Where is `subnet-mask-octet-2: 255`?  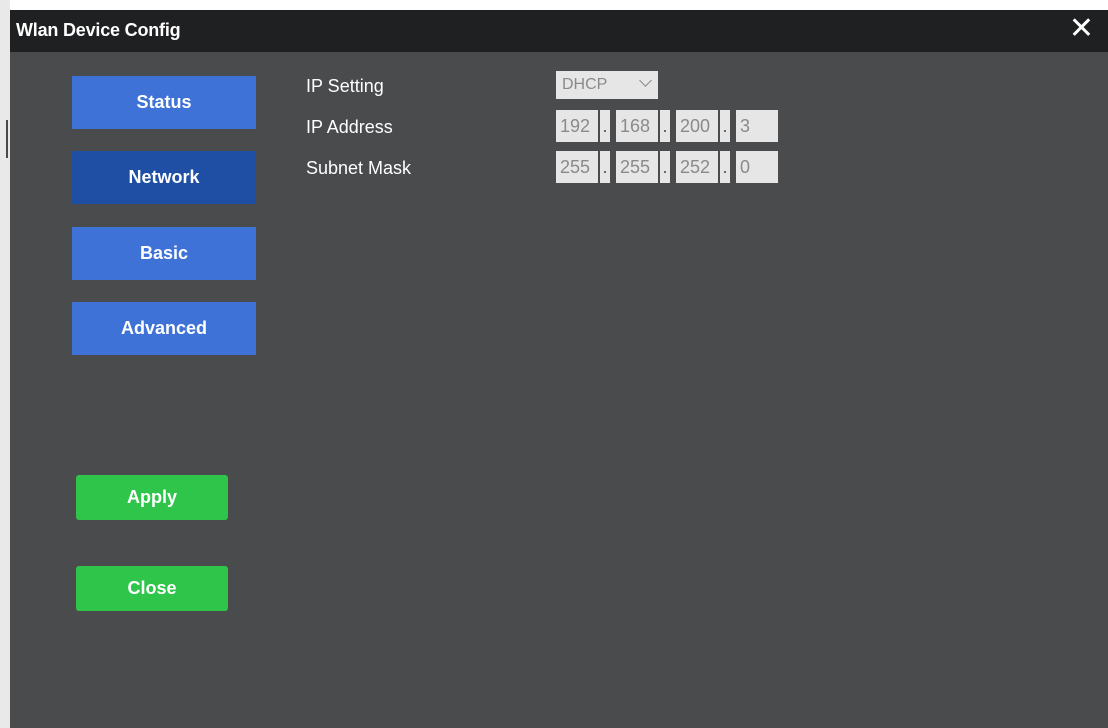 subnet-mask-octet-2: 255 is located at coordinates (637, 167).